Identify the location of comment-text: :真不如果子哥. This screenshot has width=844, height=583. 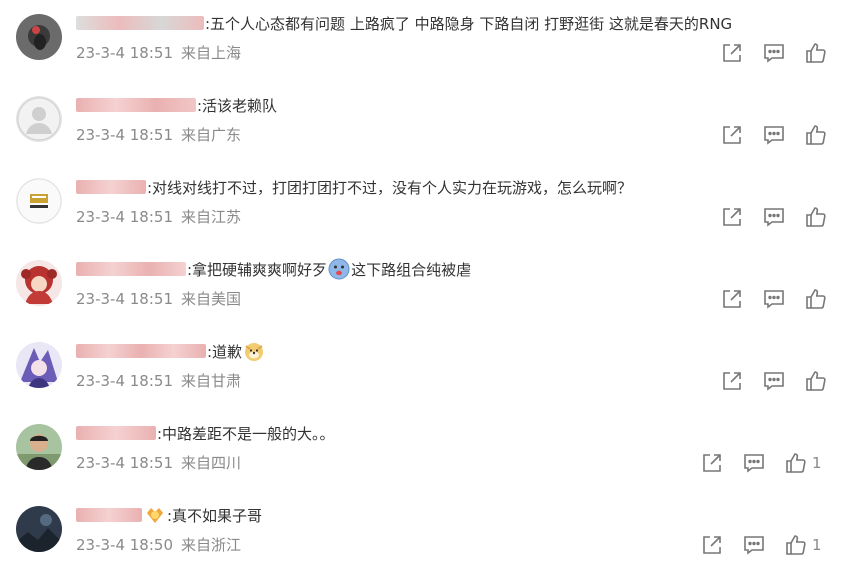
(215, 515).